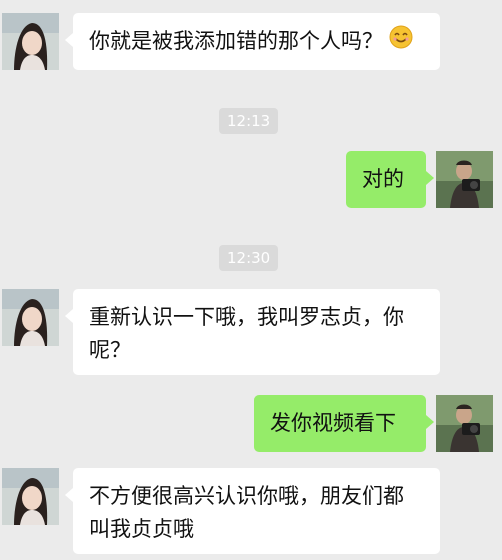 The width and height of the screenshot is (502, 560). I want to click on timestamp: 12:13, so click(249, 121).